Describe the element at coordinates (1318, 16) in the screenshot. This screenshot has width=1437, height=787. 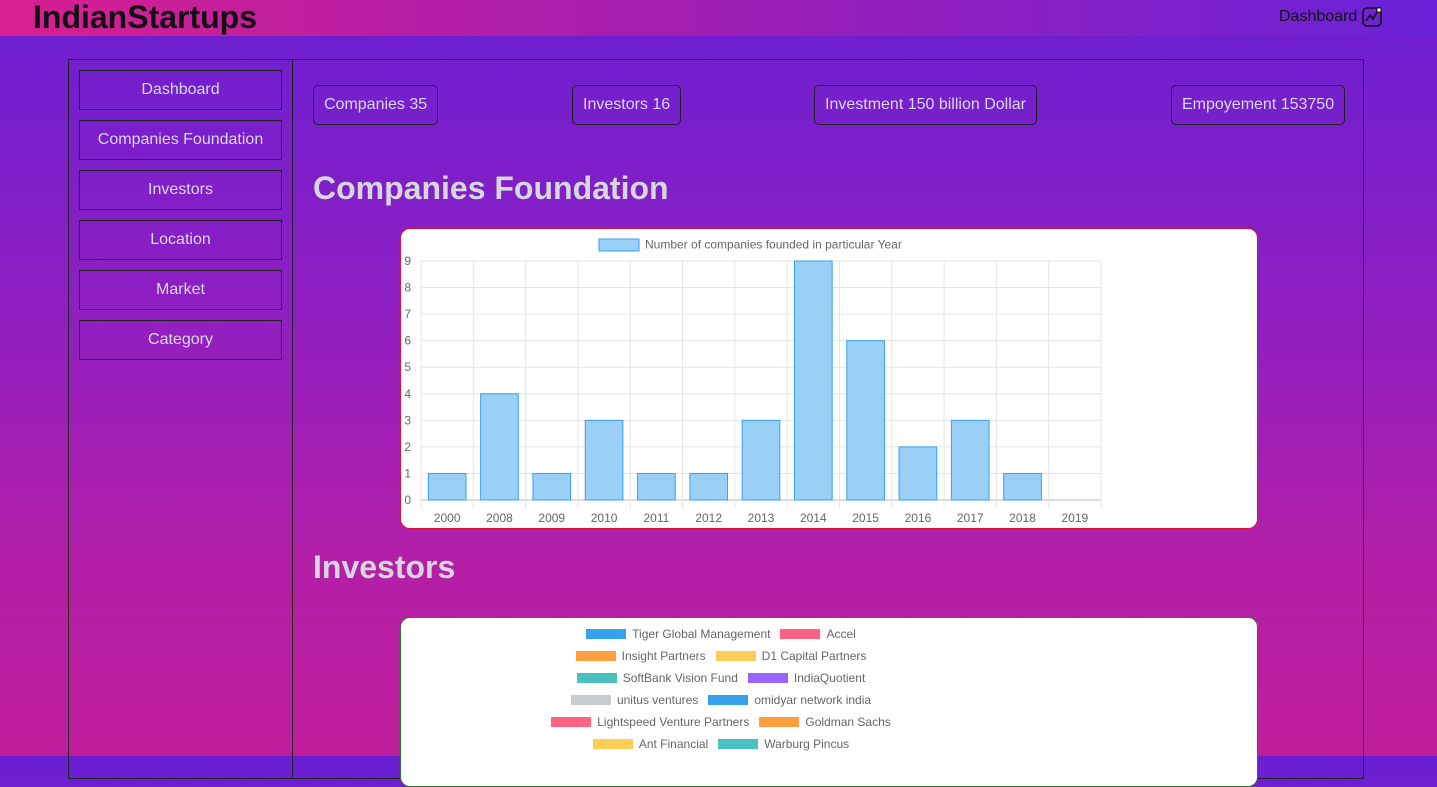
I see `top-nav-label: Dashboard` at that location.